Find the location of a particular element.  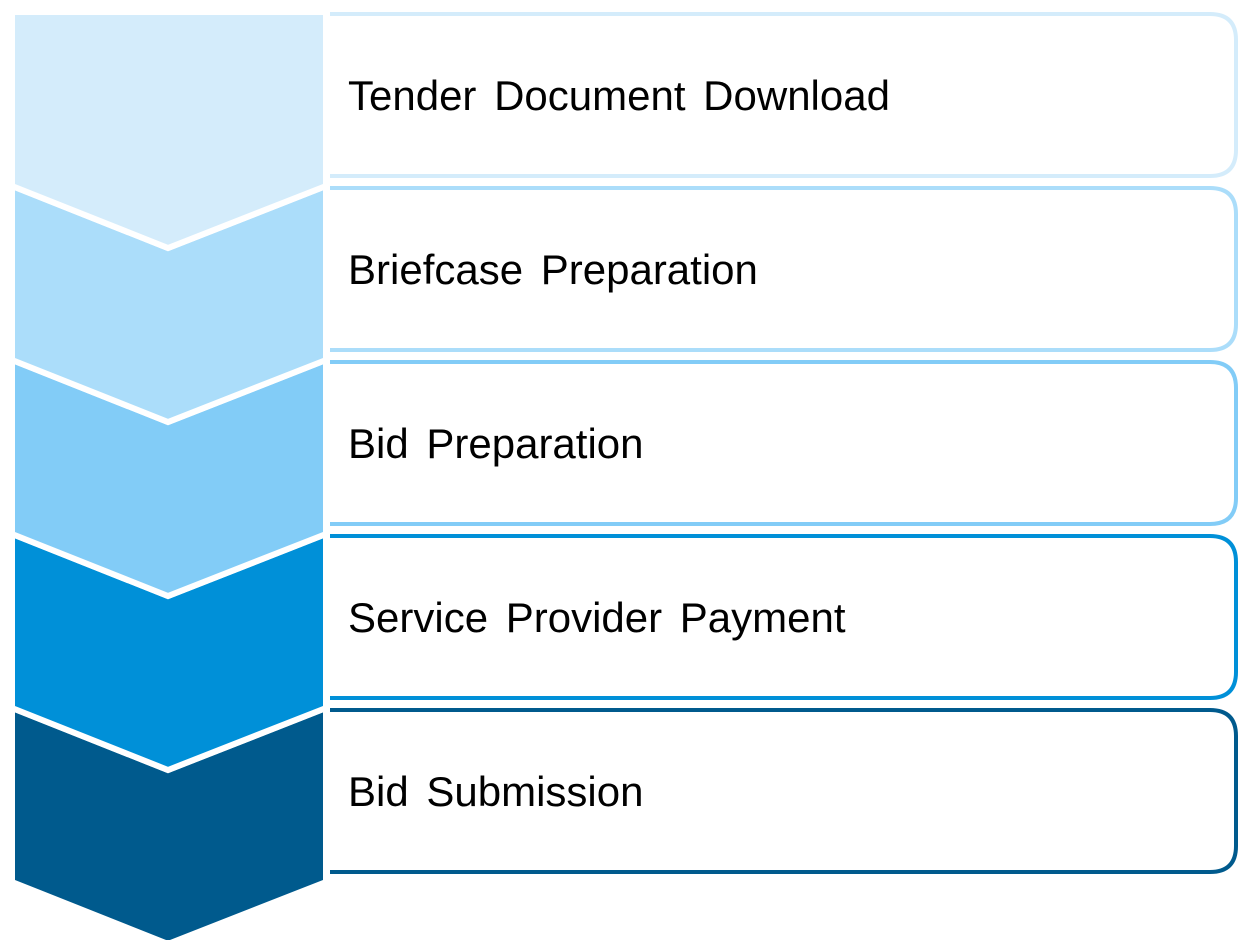

step-label-5: Bid Submission is located at coordinates (495, 791).